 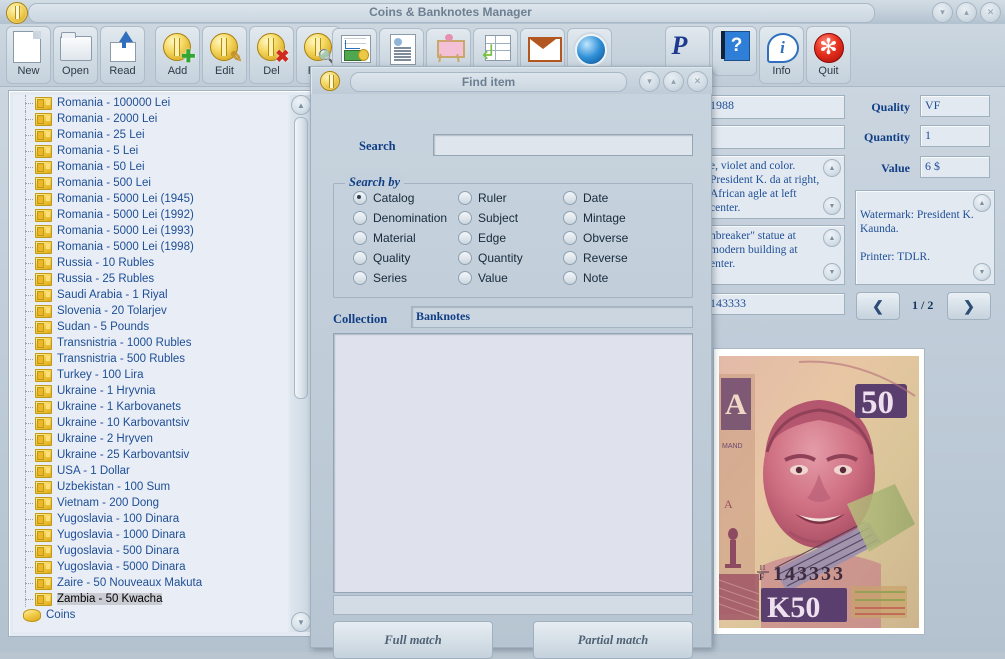 I want to click on scroll-down-icon: ▼, so click(x=301, y=622).